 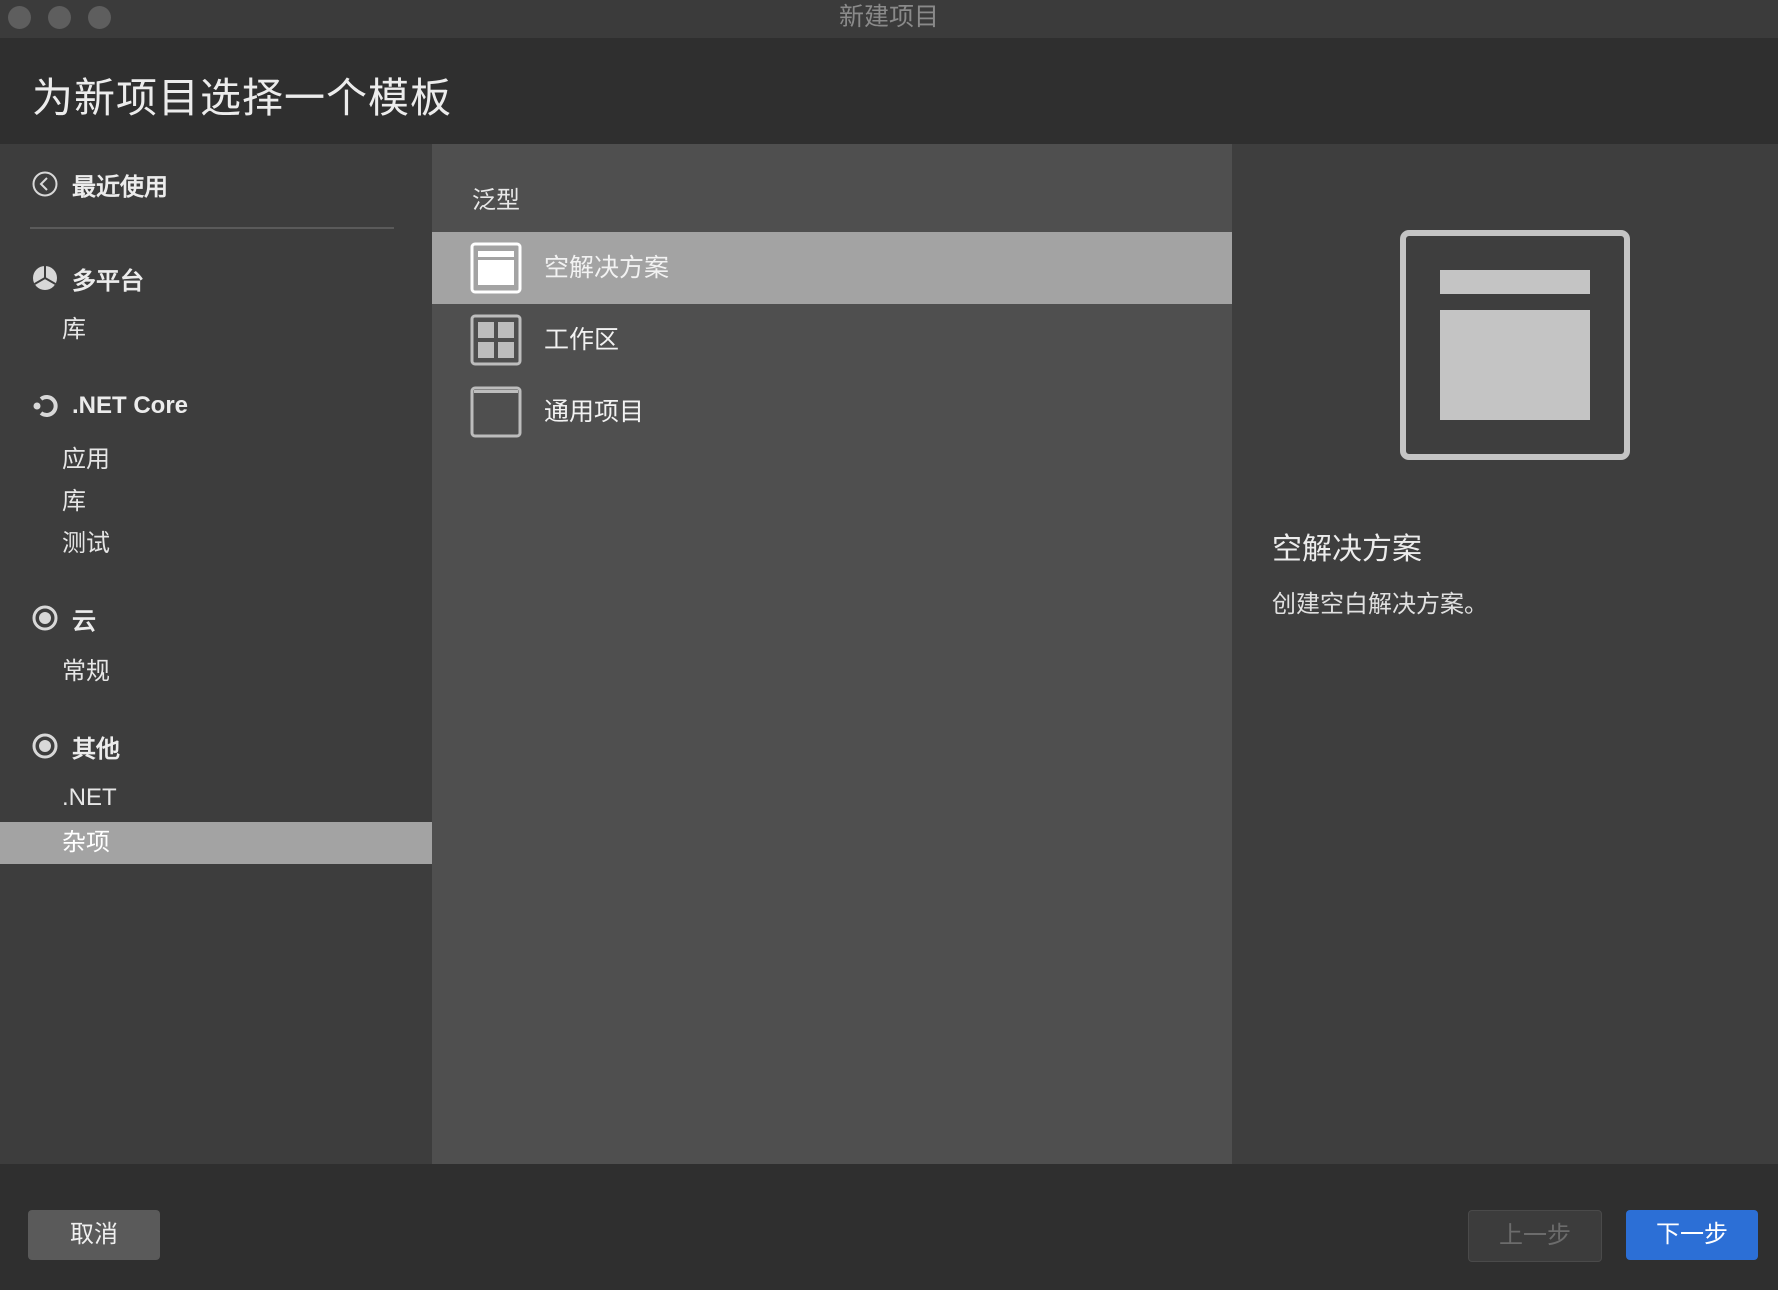 What do you see at coordinates (89, 798) in the screenshot?
I see `sidebar-subitem-dotnet: .NET` at bounding box center [89, 798].